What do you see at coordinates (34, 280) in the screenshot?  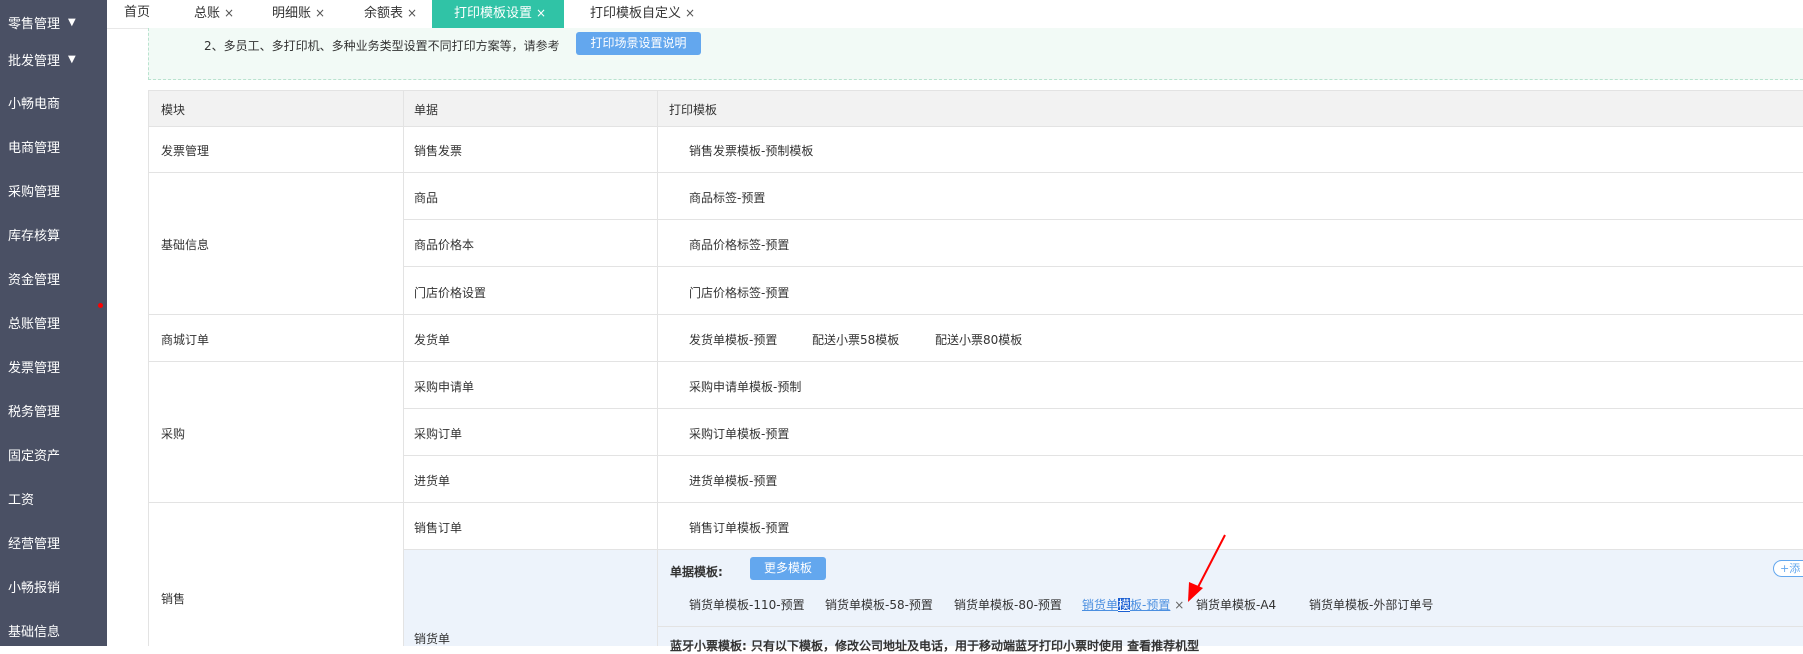 I see `sidebar-item-label: 资金管理` at bounding box center [34, 280].